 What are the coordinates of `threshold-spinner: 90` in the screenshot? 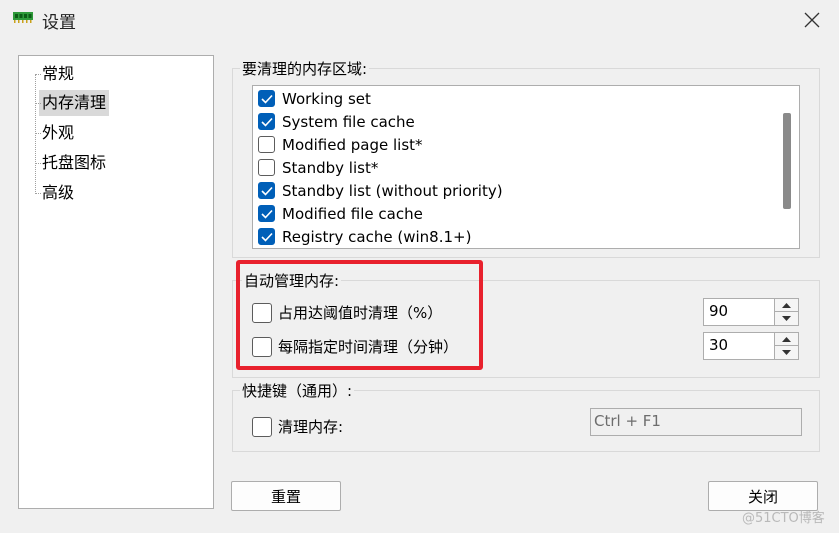 It's located at (751, 312).